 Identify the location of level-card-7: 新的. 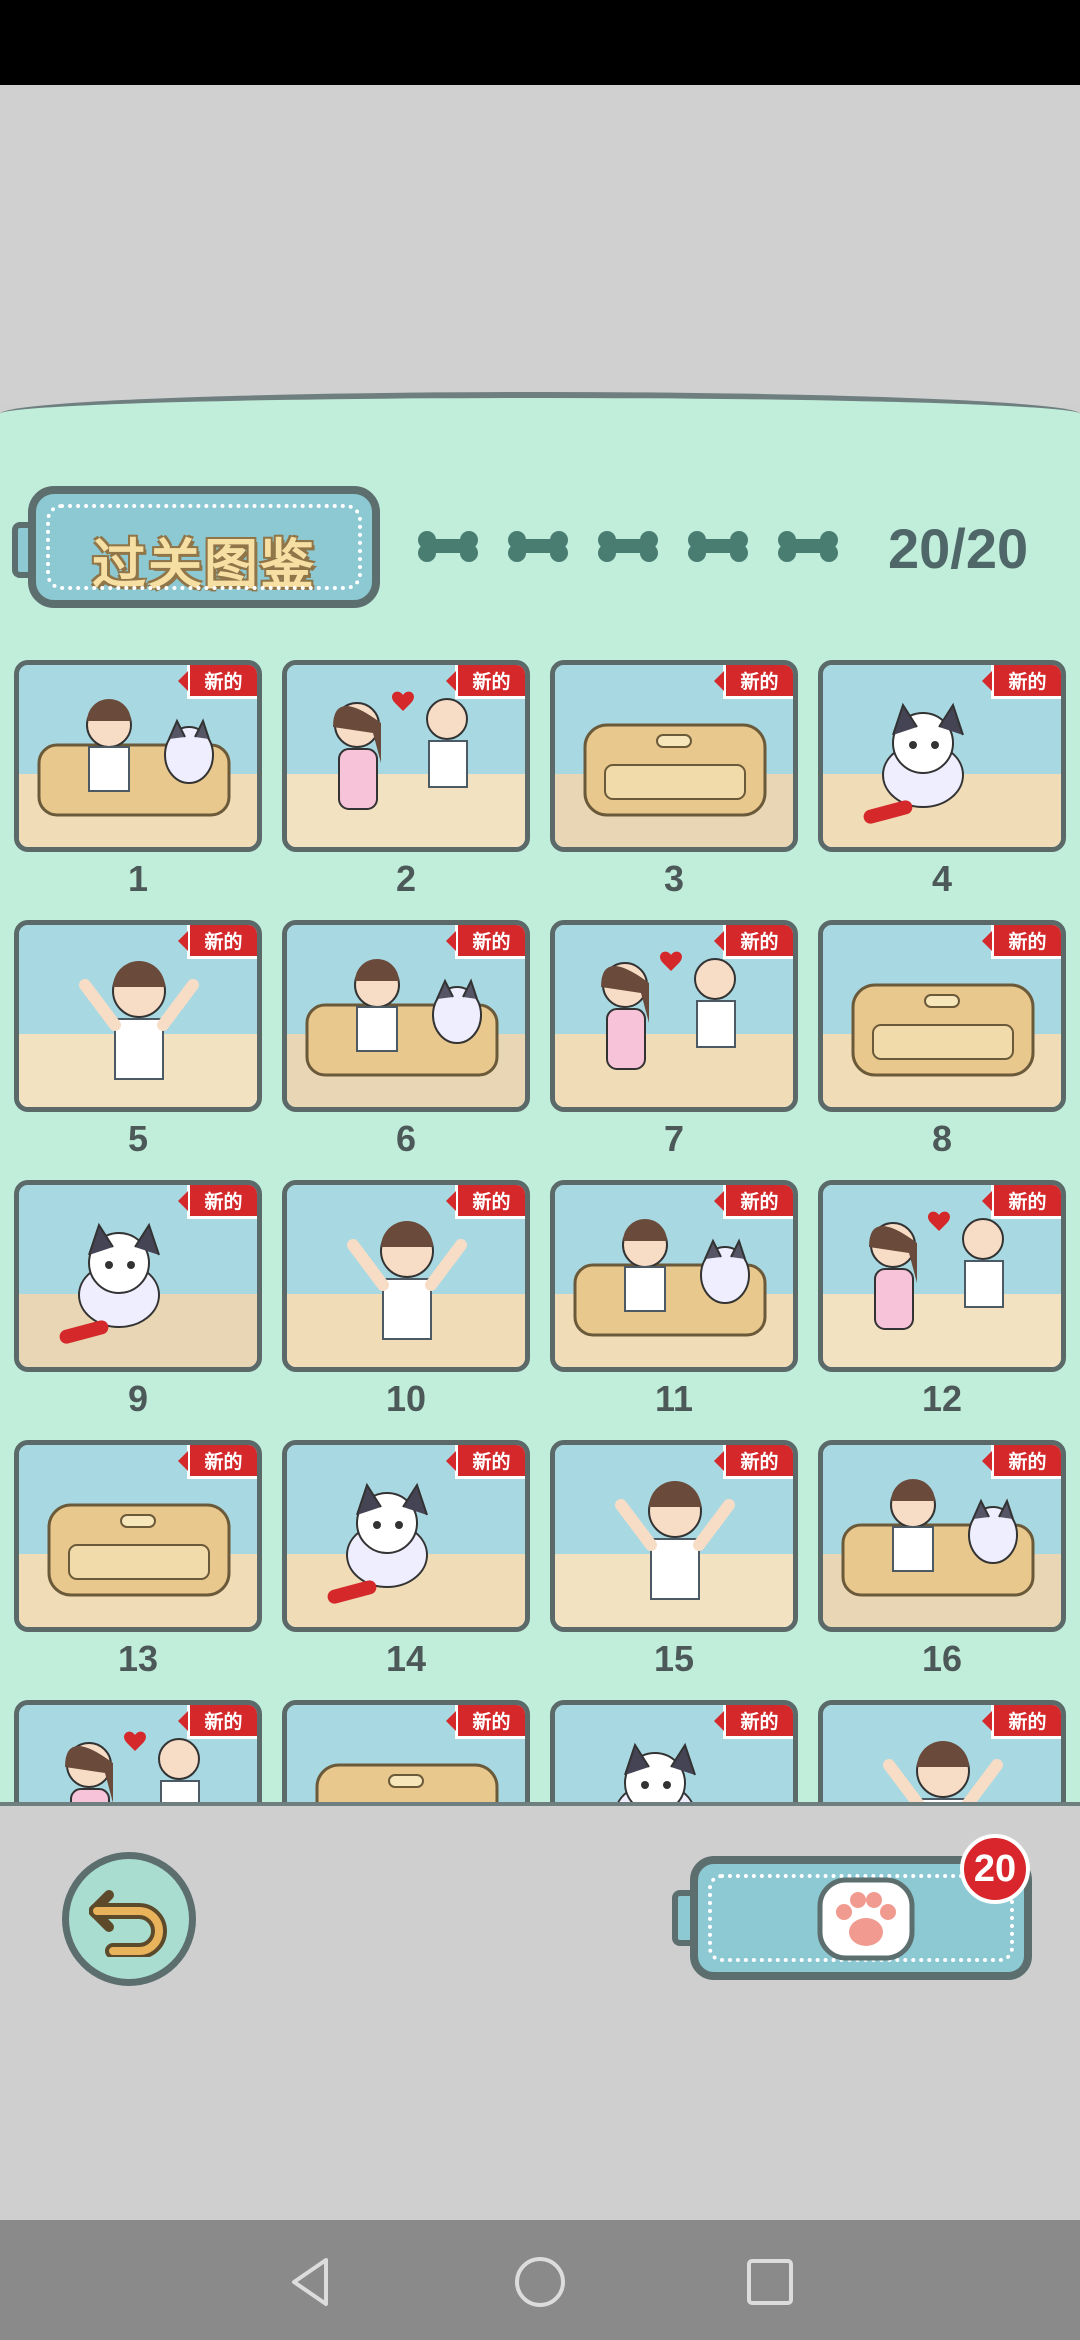
(674, 1016).